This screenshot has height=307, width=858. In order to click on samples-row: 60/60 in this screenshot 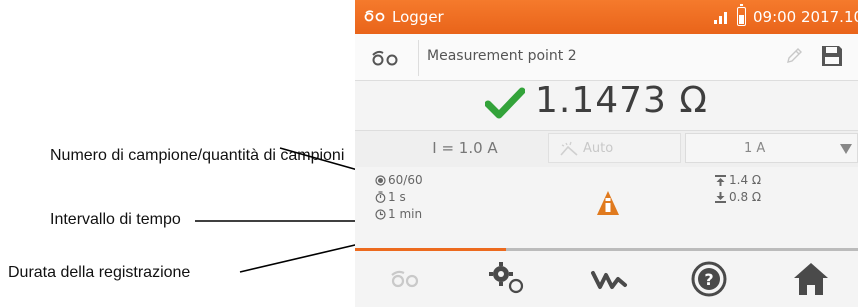, I will do `click(399, 180)`.